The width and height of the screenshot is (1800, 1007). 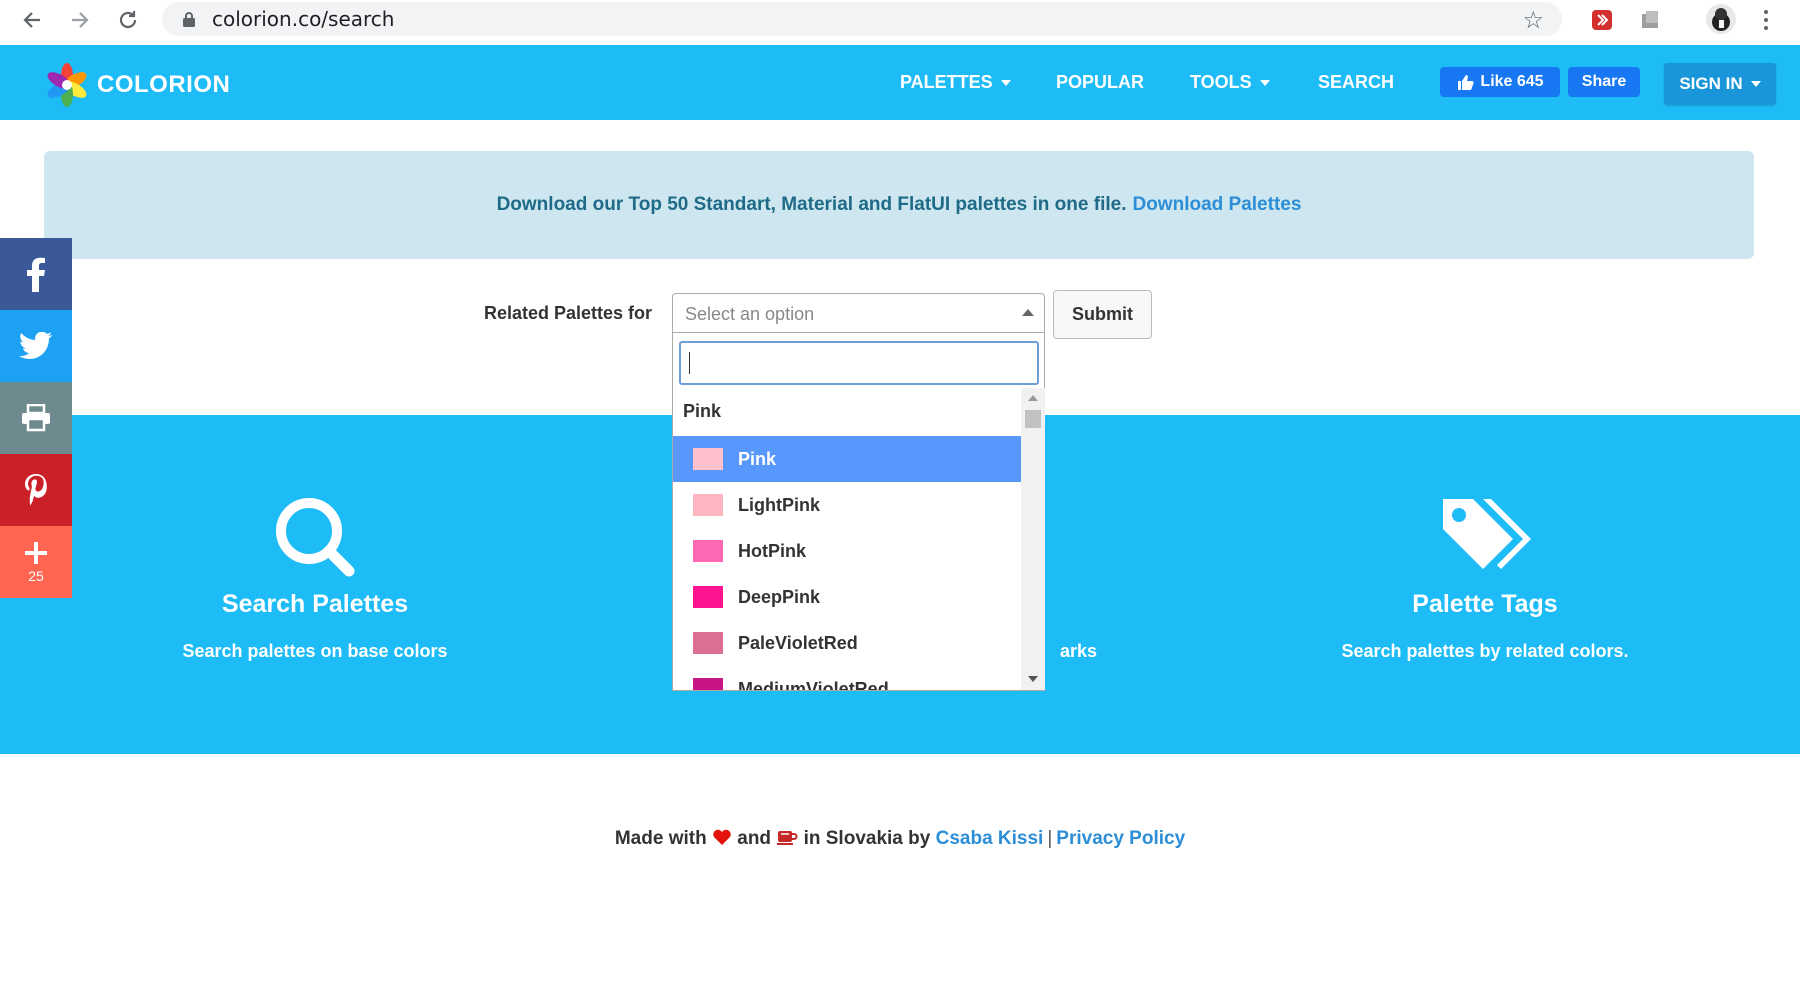 I want to click on logo: COLORION, so click(x=137, y=85).